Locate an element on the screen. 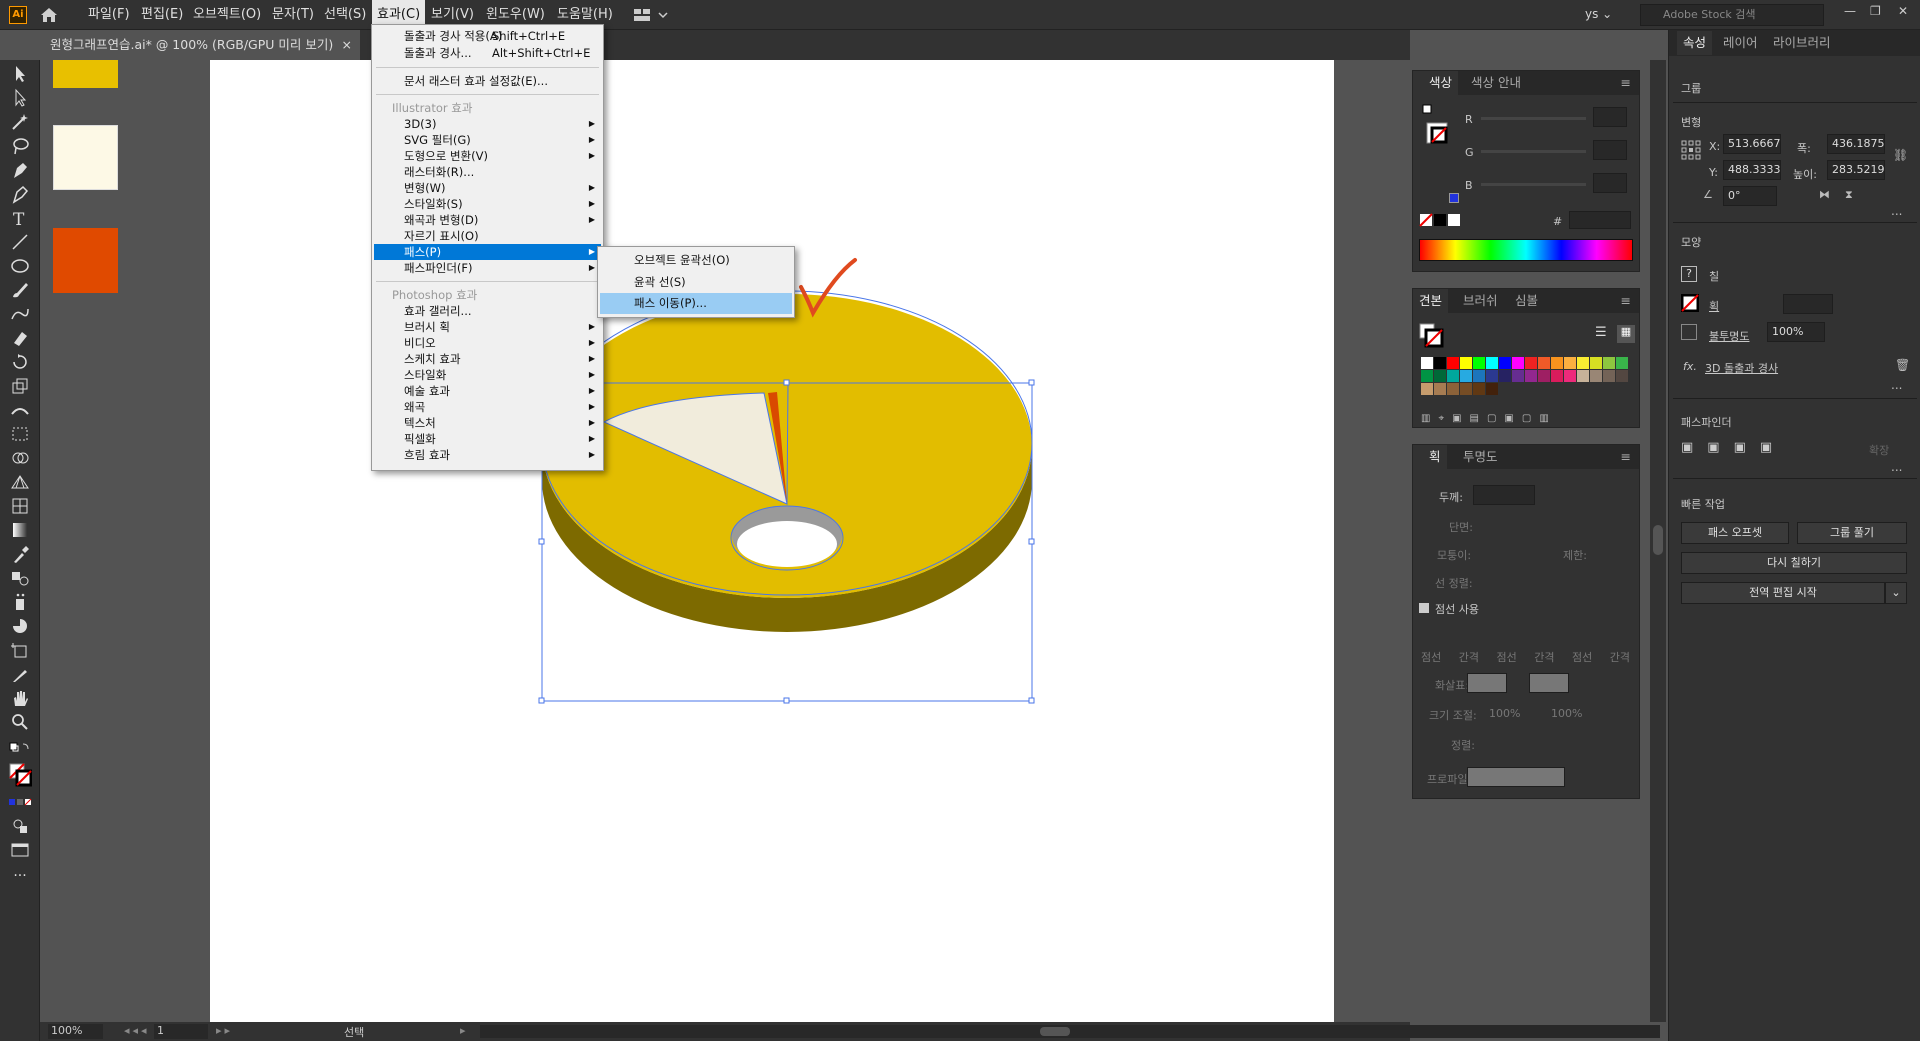 This screenshot has height=1041, width=1920. tab-stroke: 획 is located at coordinates (1430, 457).